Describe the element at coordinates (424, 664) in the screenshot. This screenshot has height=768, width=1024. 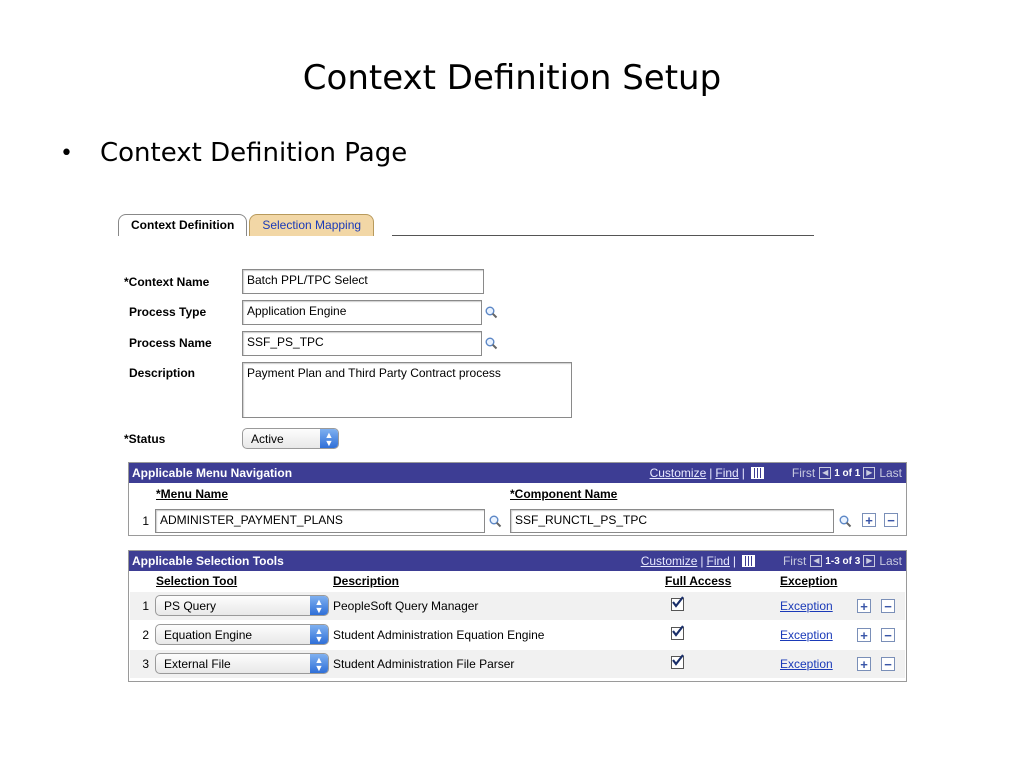
I see `tool-description: Student Administration File Parser` at that location.